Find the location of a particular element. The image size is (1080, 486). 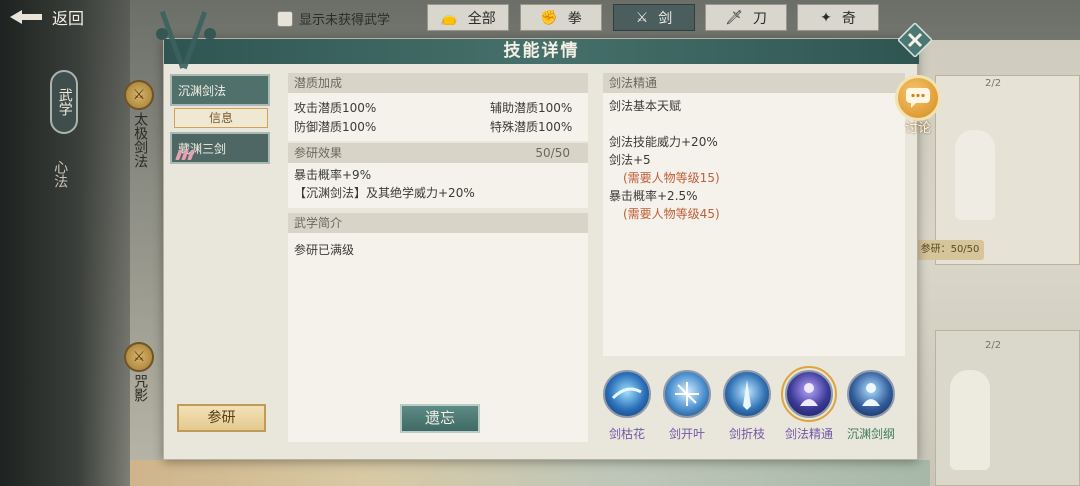

shuriken-icon: ✦ is located at coordinates (826, 17).